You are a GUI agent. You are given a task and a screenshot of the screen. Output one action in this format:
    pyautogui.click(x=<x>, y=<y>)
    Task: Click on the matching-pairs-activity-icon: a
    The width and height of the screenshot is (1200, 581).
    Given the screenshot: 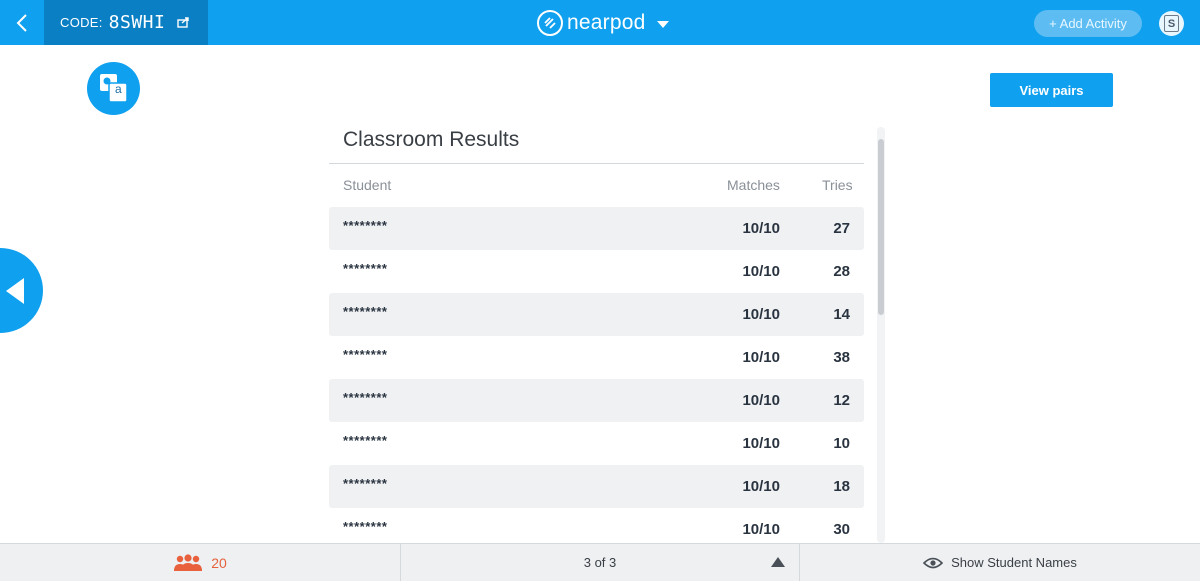 What is the action you would take?
    pyautogui.click(x=113, y=88)
    